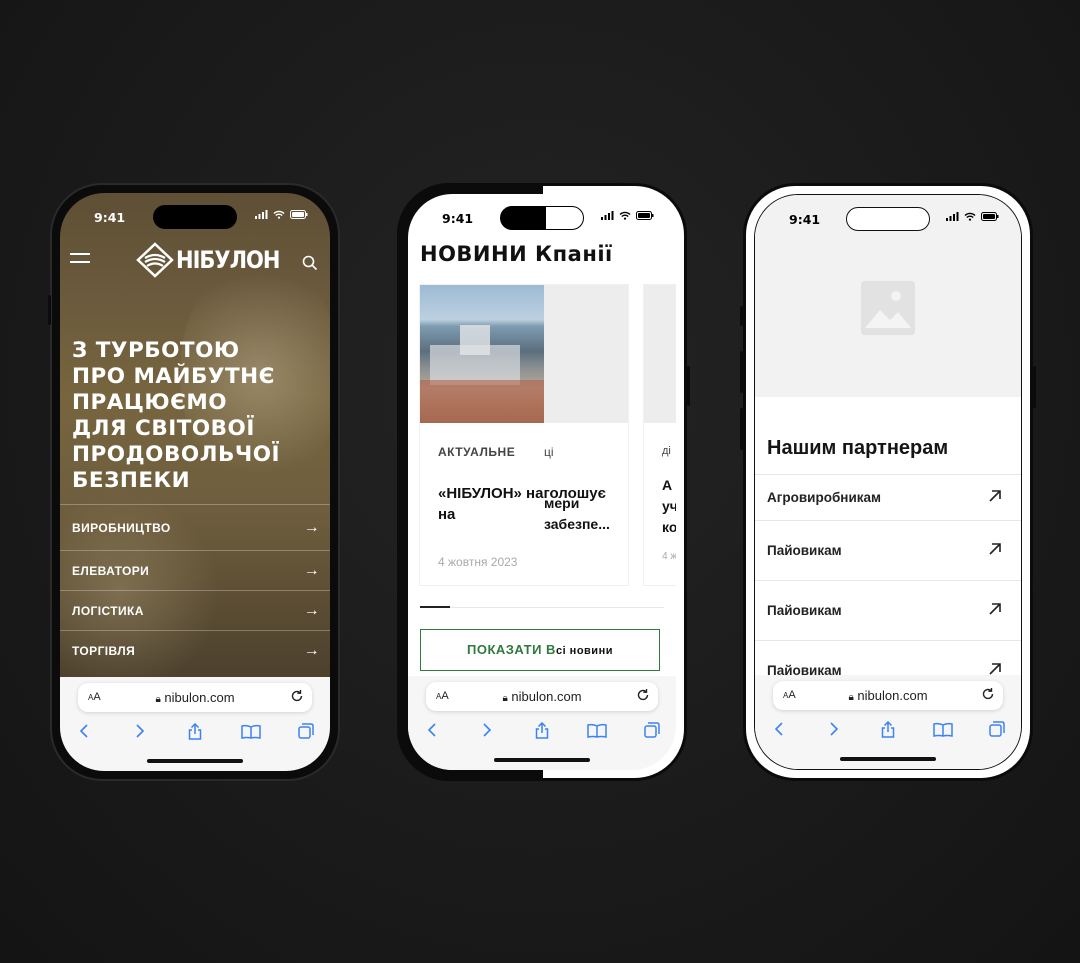 The width and height of the screenshot is (1080, 963). I want to click on hero-line: З ТУРБОТОЮ, so click(156, 350).